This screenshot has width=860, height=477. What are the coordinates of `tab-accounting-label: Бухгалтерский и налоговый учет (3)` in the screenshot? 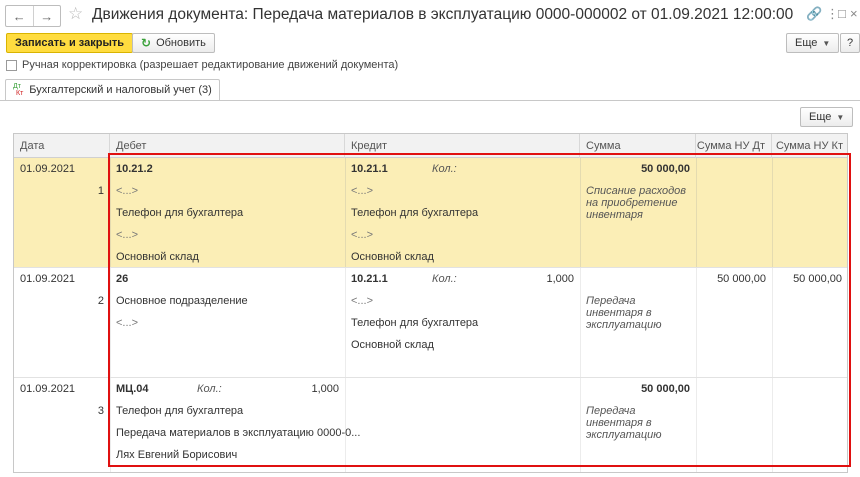 It's located at (120, 90).